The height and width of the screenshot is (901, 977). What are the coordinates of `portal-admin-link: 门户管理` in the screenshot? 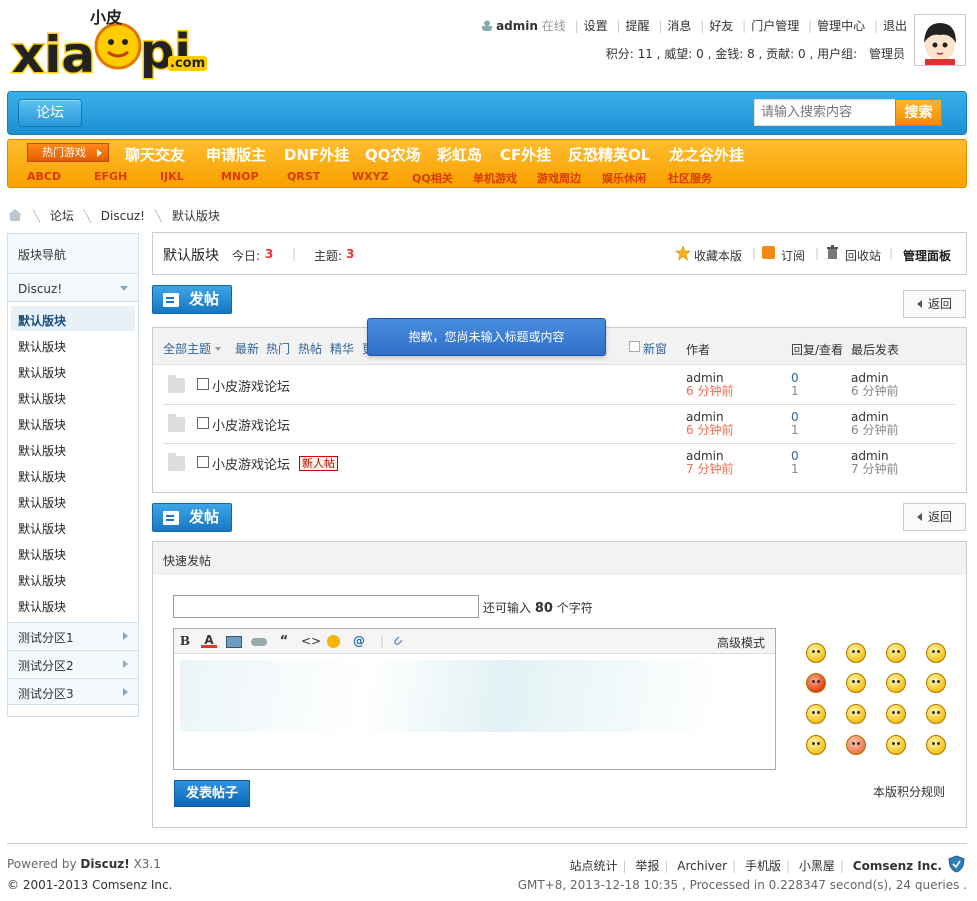 It's located at (775, 26).